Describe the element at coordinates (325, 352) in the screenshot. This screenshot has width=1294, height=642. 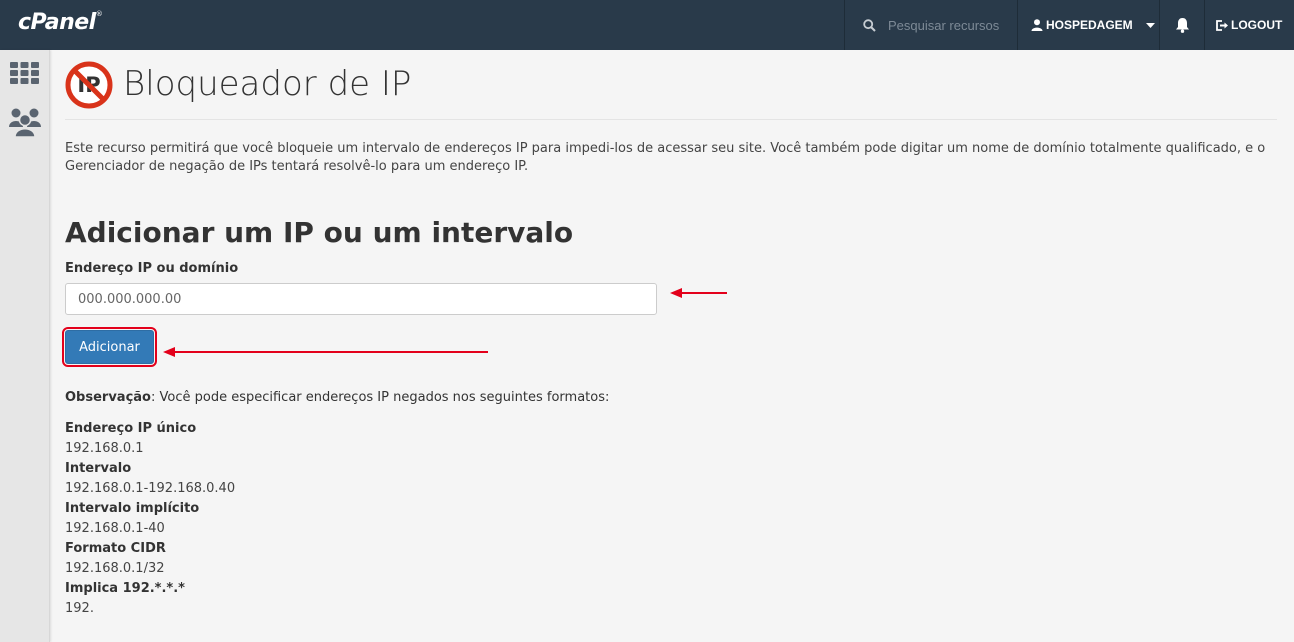
I see `annotation-arrow-button` at that location.